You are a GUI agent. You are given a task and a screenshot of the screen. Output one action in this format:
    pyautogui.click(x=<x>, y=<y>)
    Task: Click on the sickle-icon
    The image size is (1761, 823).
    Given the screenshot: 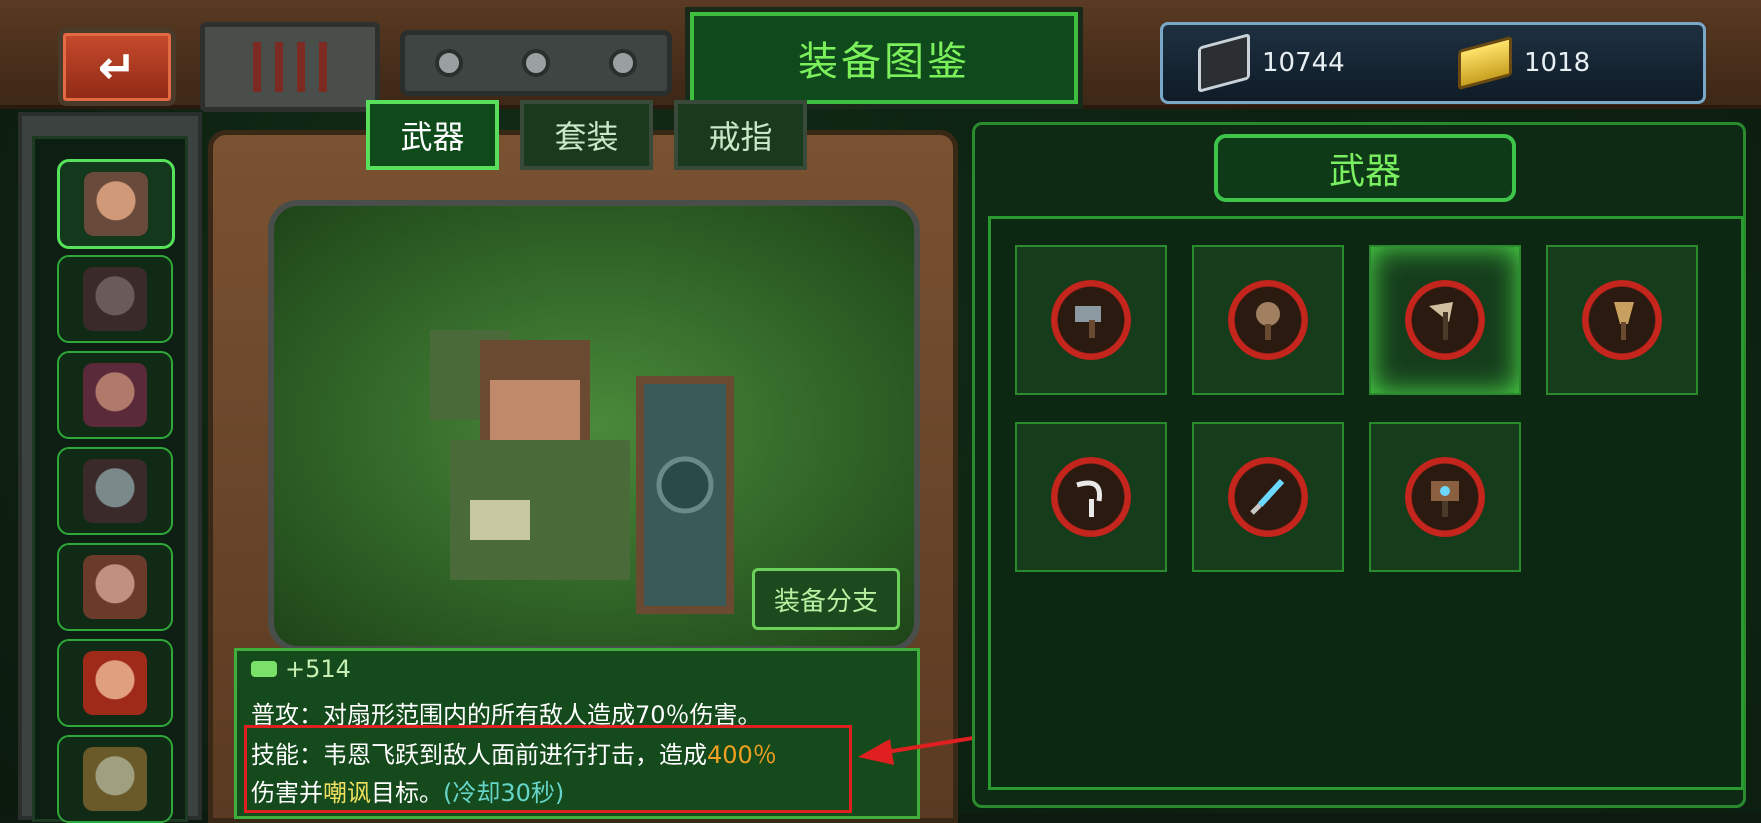 What is the action you would take?
    pyautogui.click(x=1091, y=497)
    